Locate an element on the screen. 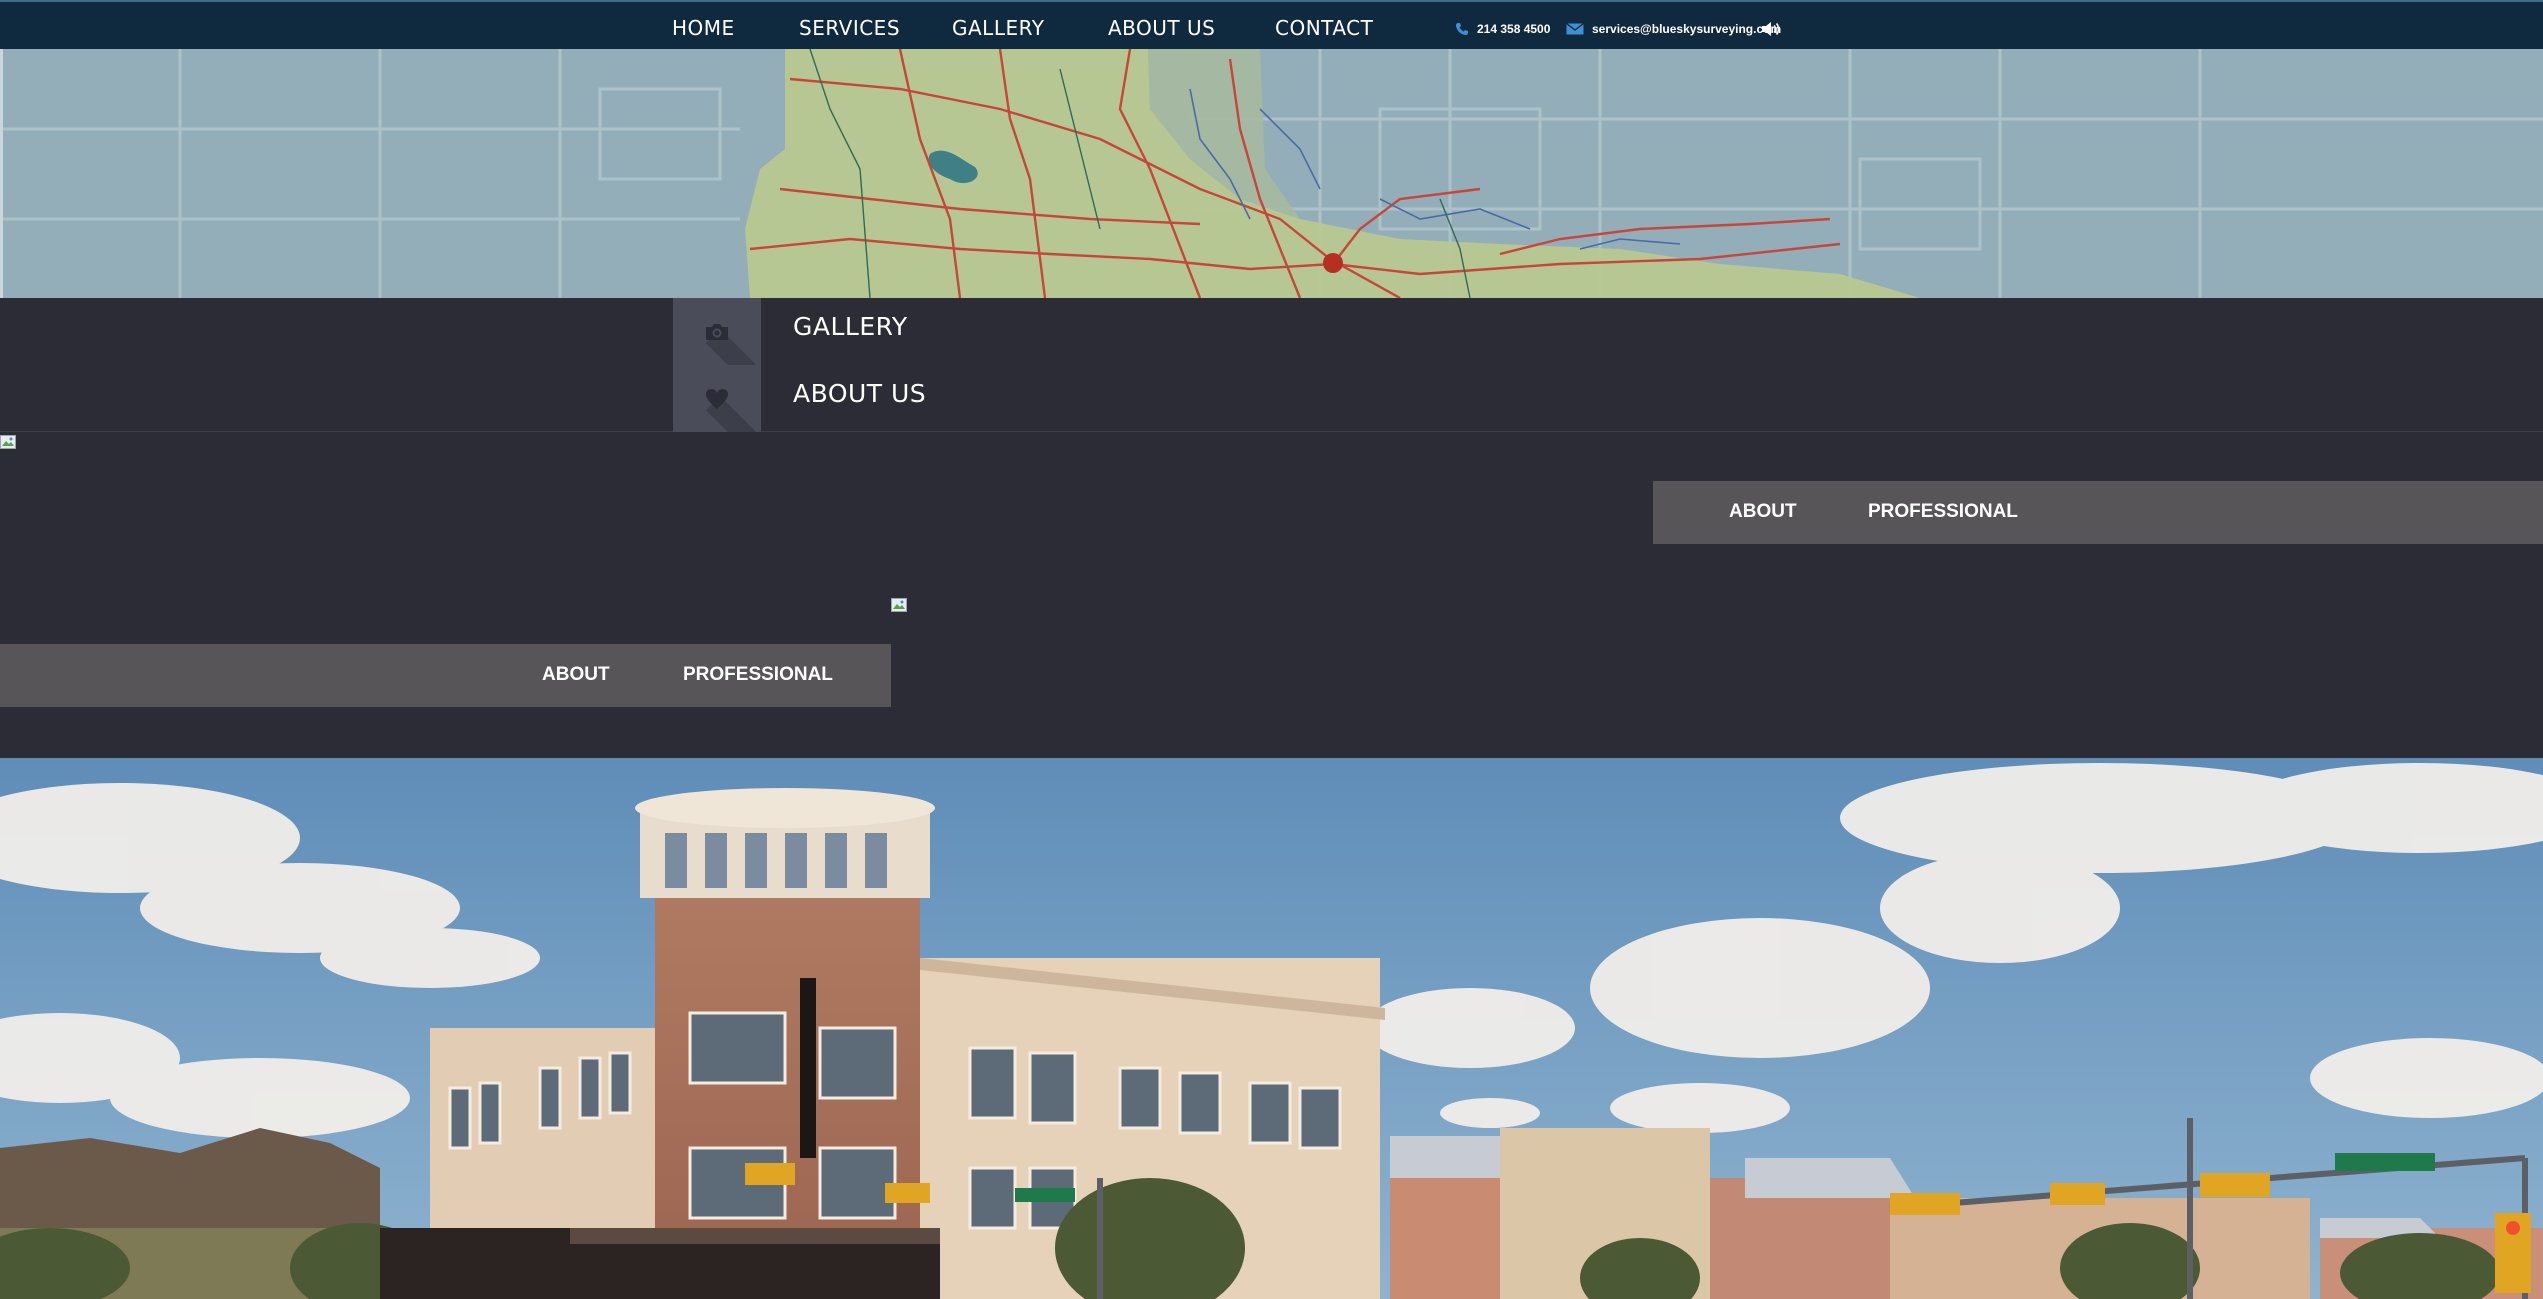  quick-links-strip: GALLERY ABOUT US is located at coordinates (1271, 371).